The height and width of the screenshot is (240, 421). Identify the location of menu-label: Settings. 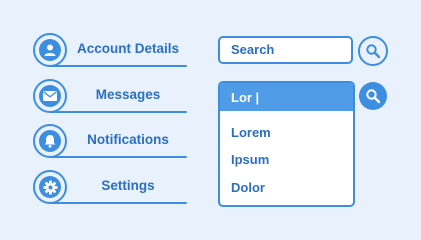
(128, 185).